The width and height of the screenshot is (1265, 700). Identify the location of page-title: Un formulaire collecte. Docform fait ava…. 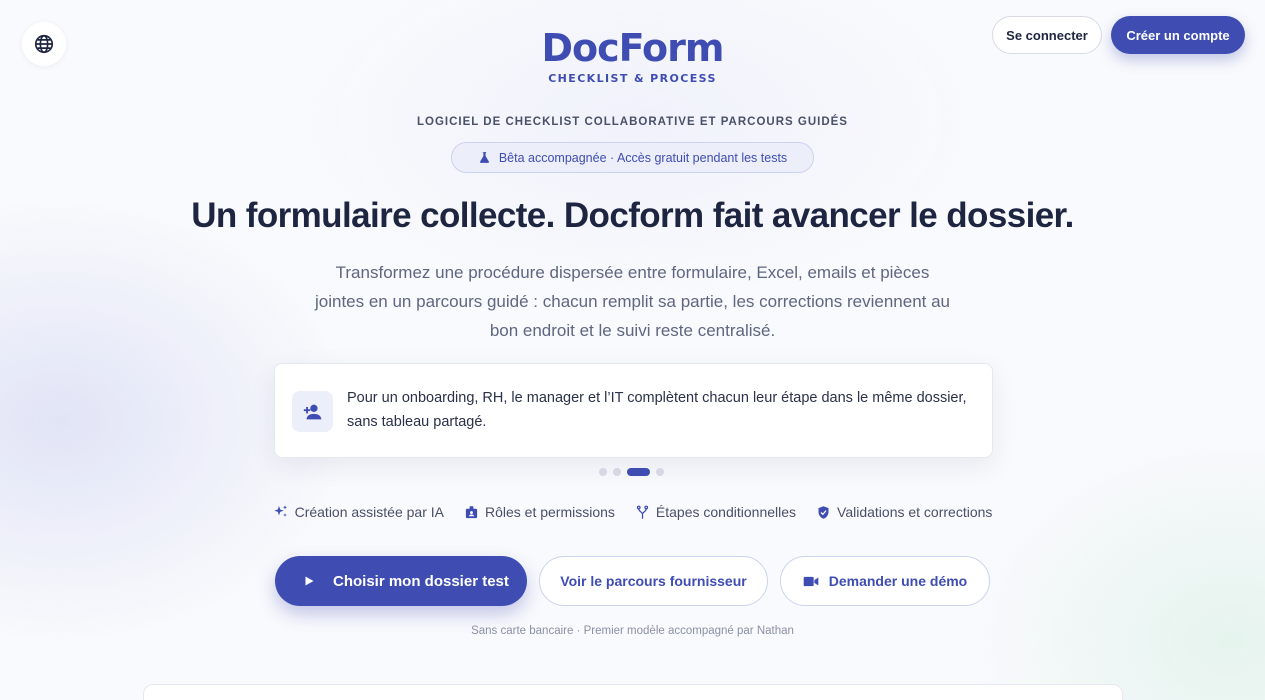
(632, 215).